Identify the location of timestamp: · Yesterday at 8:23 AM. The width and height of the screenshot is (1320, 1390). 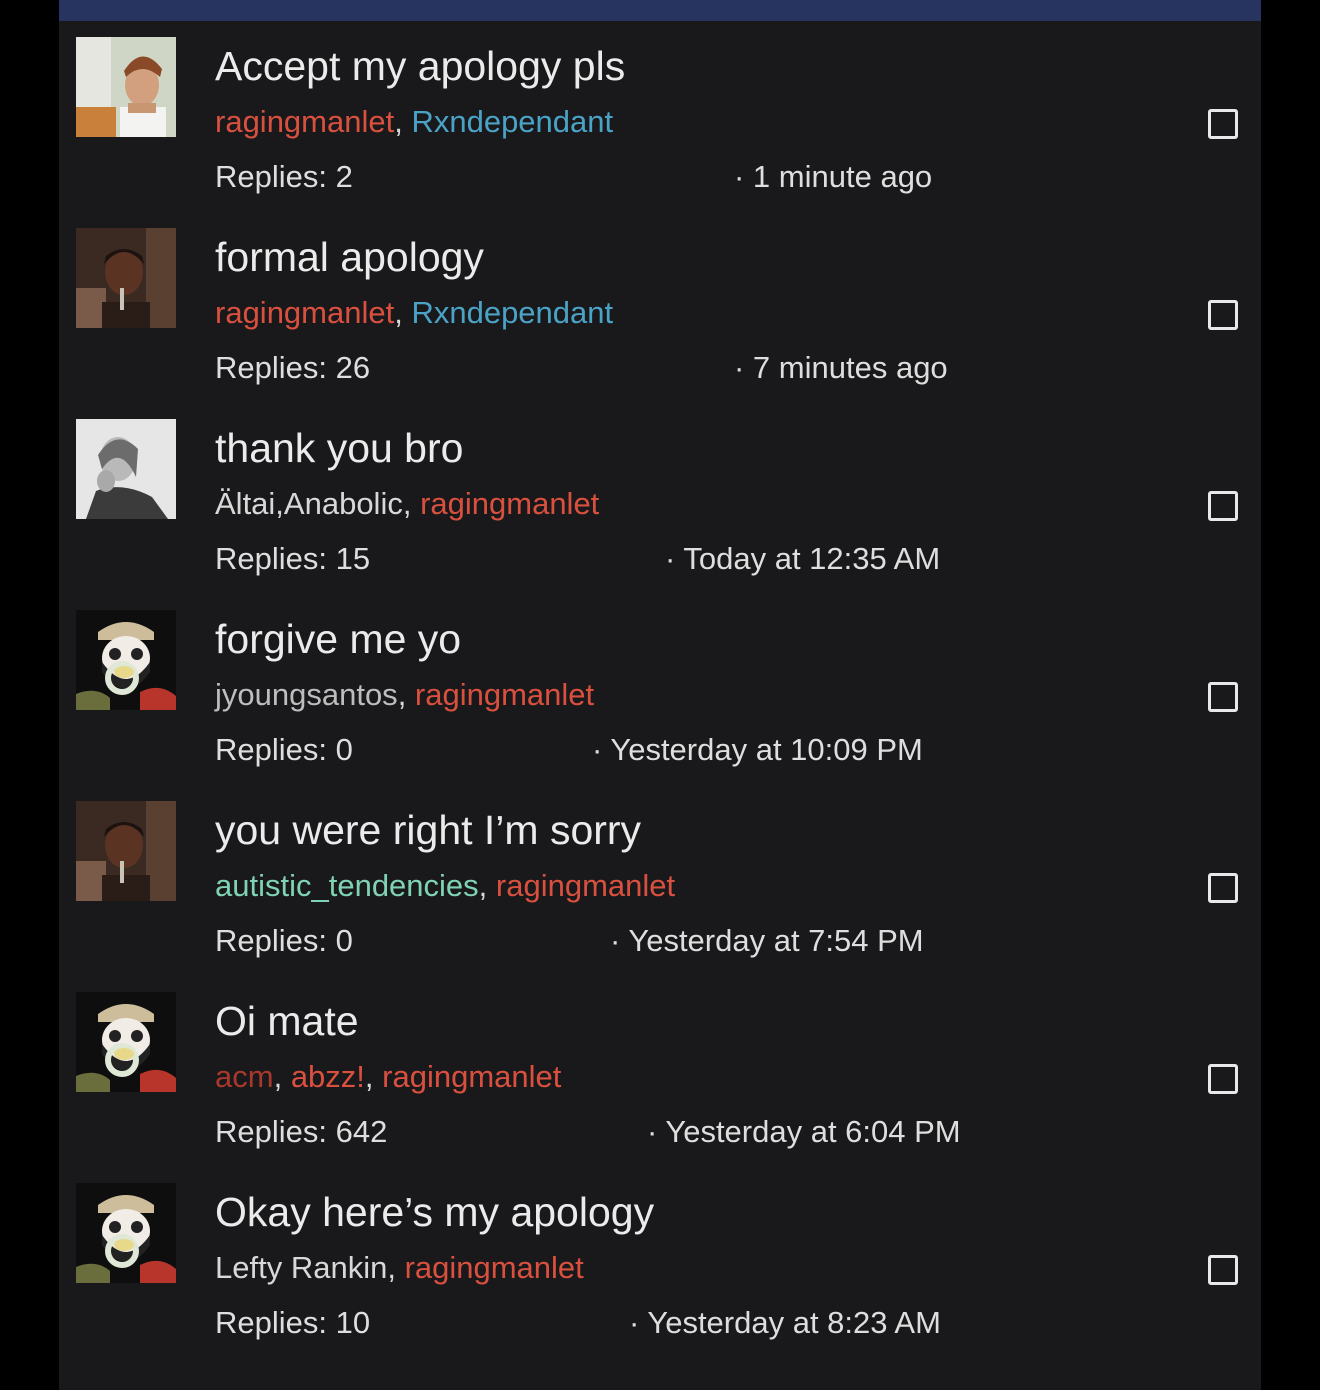
(785, 1322).